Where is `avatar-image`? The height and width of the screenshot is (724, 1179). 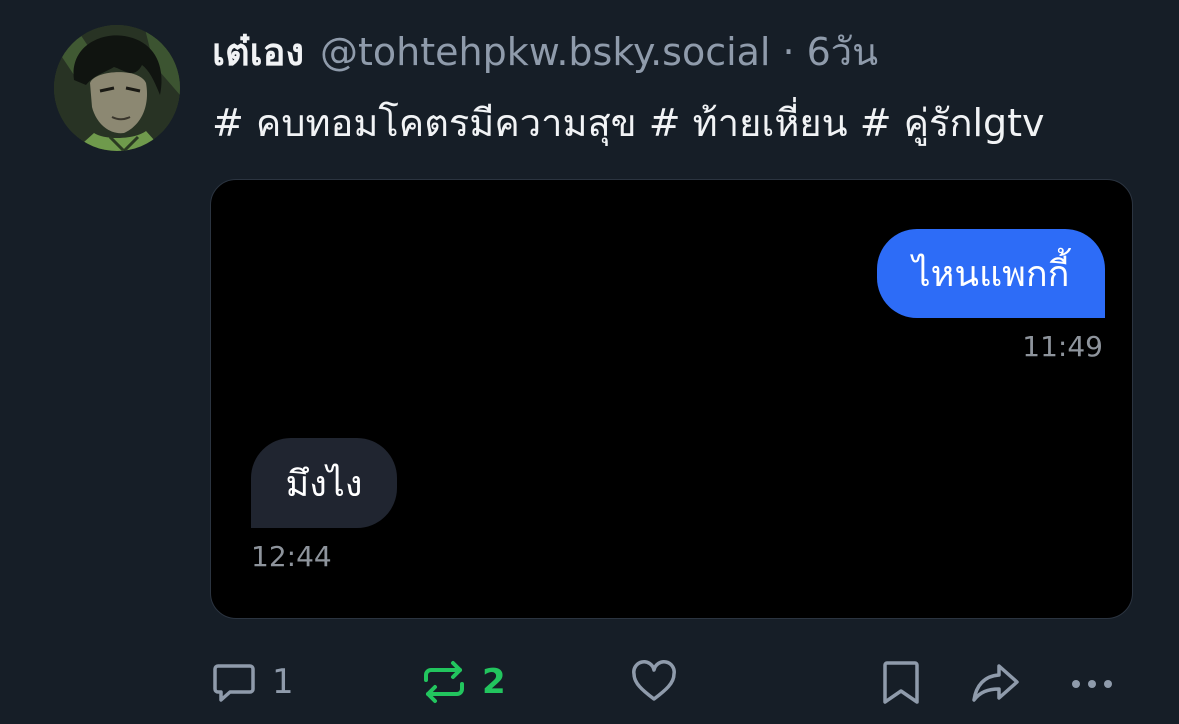 avatar-image is located at coordinates (117, 88).